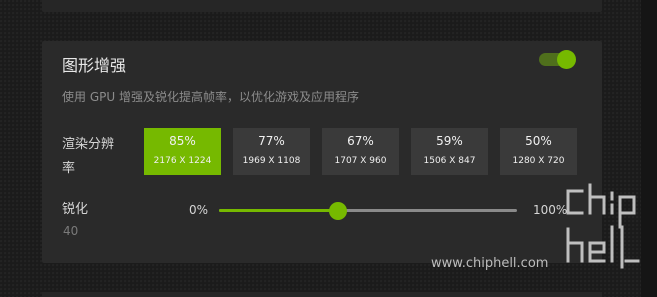  I want to click on panel-title: 图形增强, so click(94, 65).